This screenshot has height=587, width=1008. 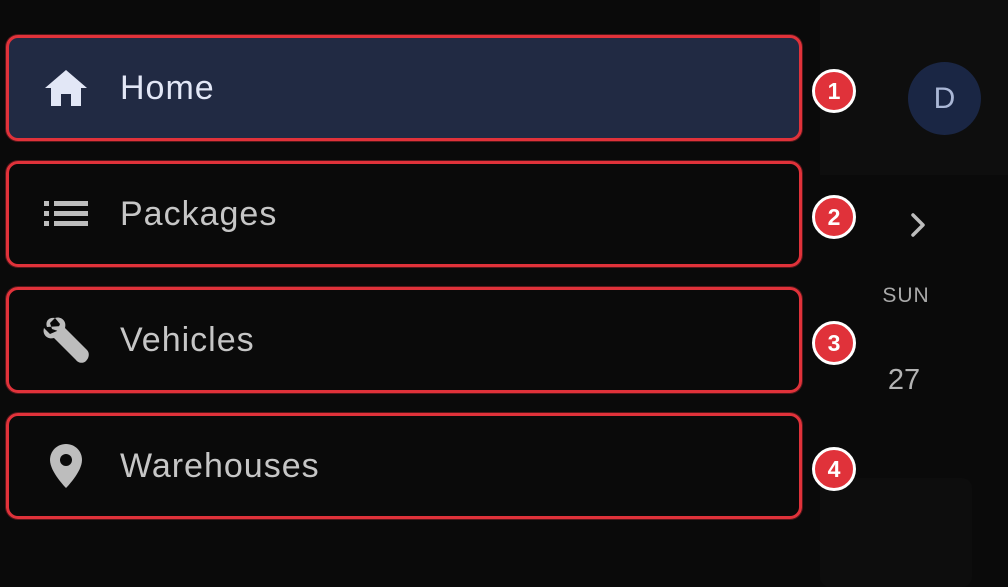 I want to click on list-icon, so click(x=66, y=214).